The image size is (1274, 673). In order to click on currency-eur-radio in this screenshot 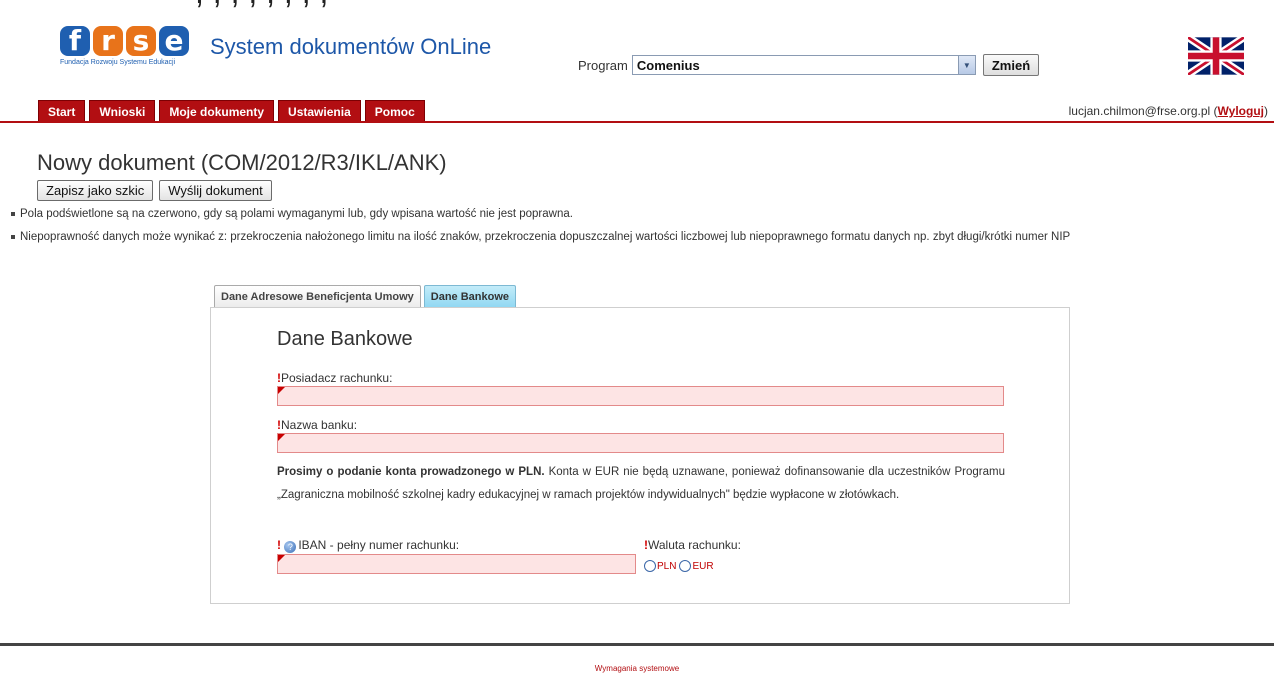, I will do `click(685, 566)`.